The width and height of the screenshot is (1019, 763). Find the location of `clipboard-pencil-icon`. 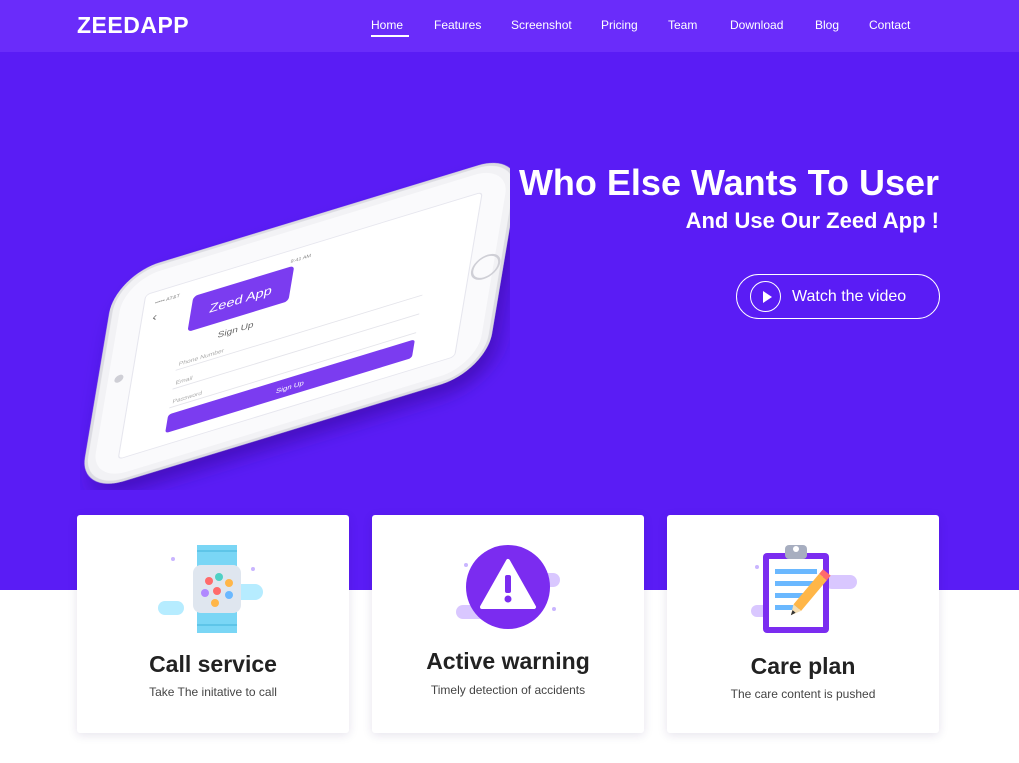

clipboard-pencil-icon is located at coordinates (804, 589).